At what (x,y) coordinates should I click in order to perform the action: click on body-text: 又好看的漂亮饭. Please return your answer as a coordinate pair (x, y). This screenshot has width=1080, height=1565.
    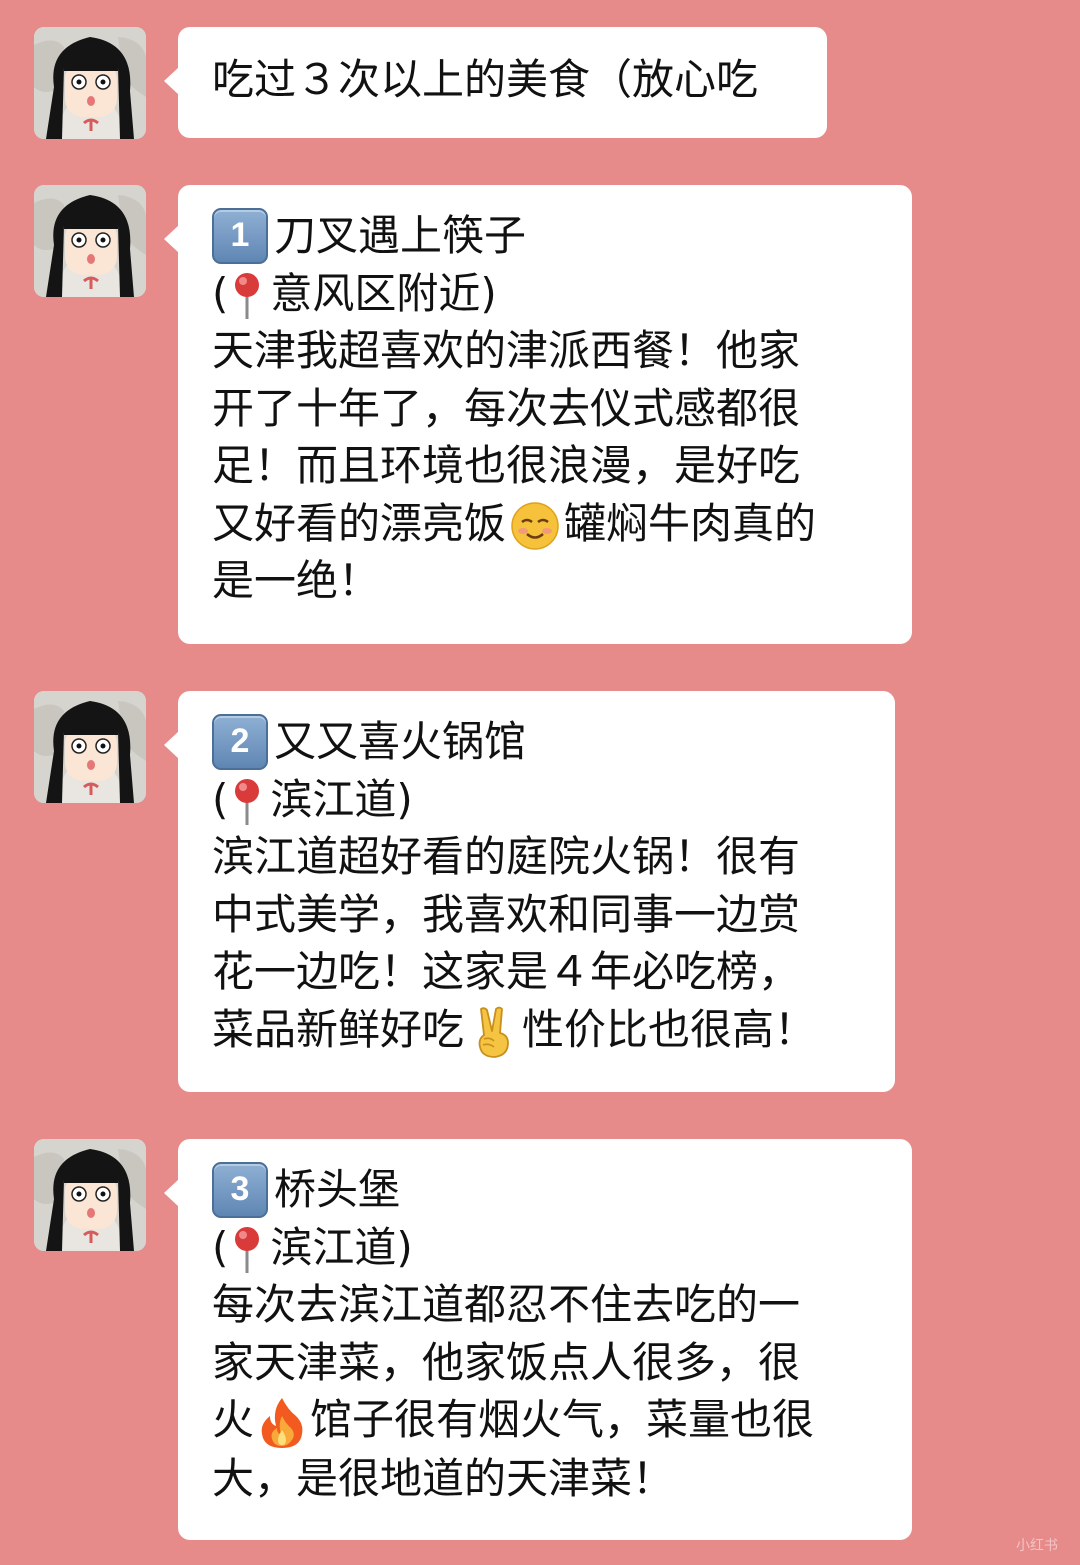
    Looking at the image, I should click on (359, 523).